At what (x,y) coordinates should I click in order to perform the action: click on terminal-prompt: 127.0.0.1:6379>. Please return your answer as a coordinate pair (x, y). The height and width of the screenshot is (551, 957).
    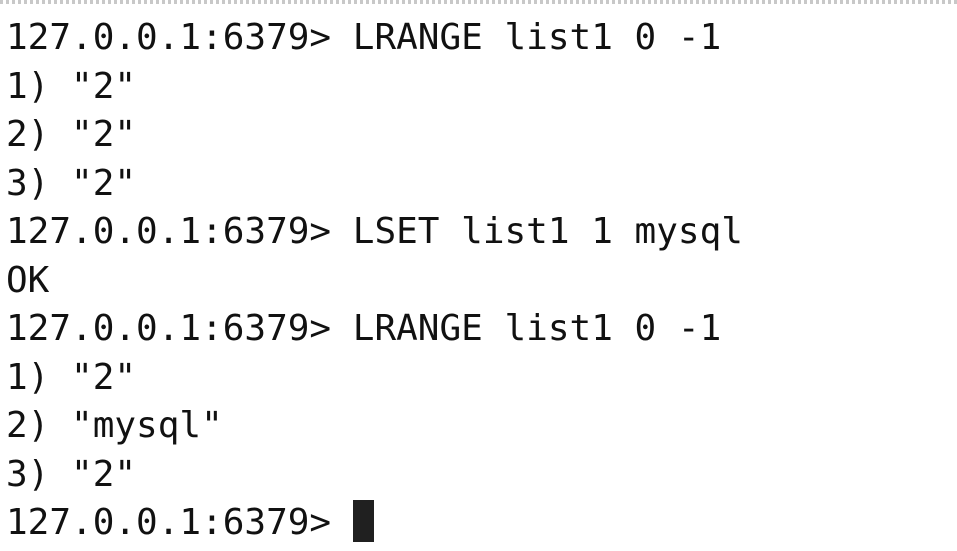
    Looking at the image, I should click on (179, 522).